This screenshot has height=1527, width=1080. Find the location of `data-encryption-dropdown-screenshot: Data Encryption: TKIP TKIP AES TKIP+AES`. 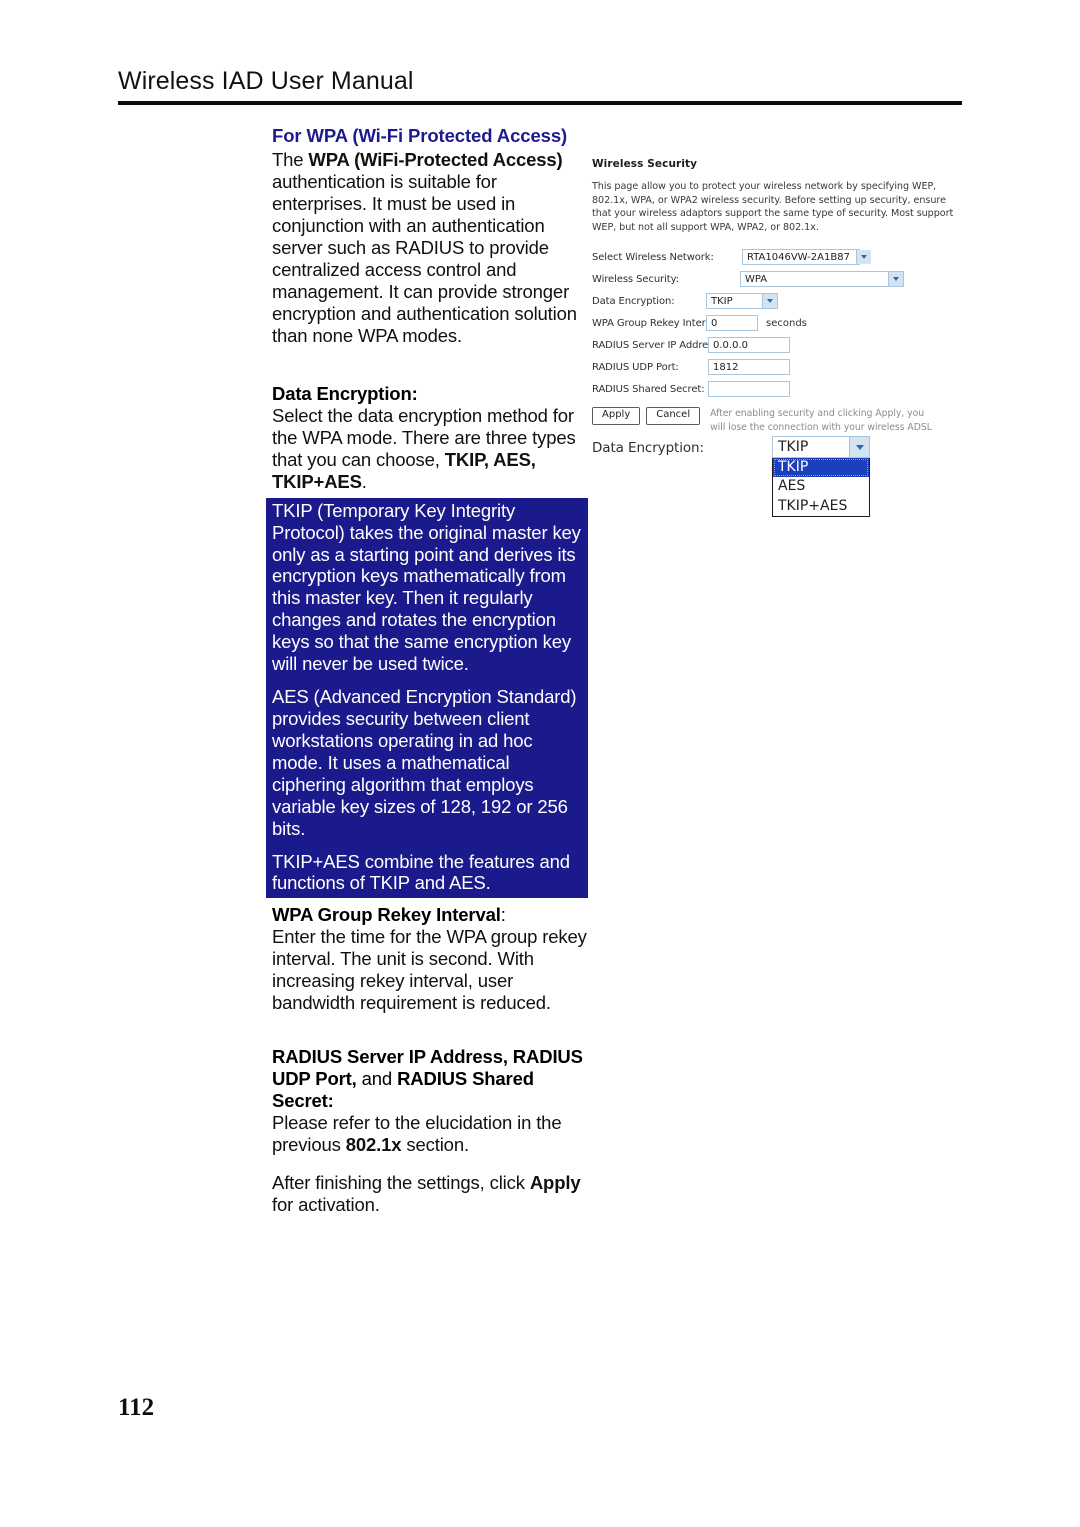

data-encryption-dropdown-screenshot: Data Encryption: TKIP TKIP AES TKIP+AES is located at coordinates (779, 475).